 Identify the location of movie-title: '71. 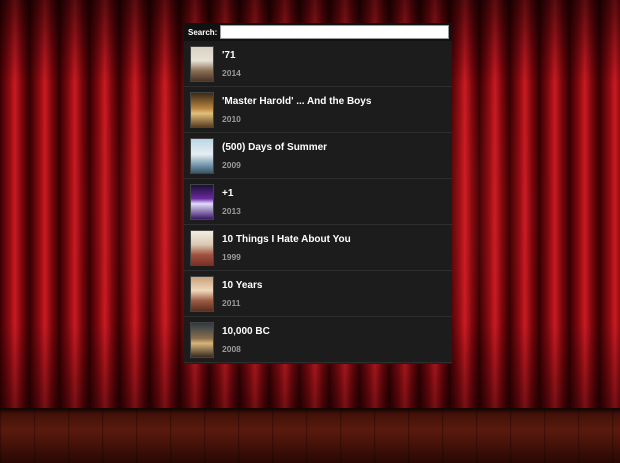
(229, 55).